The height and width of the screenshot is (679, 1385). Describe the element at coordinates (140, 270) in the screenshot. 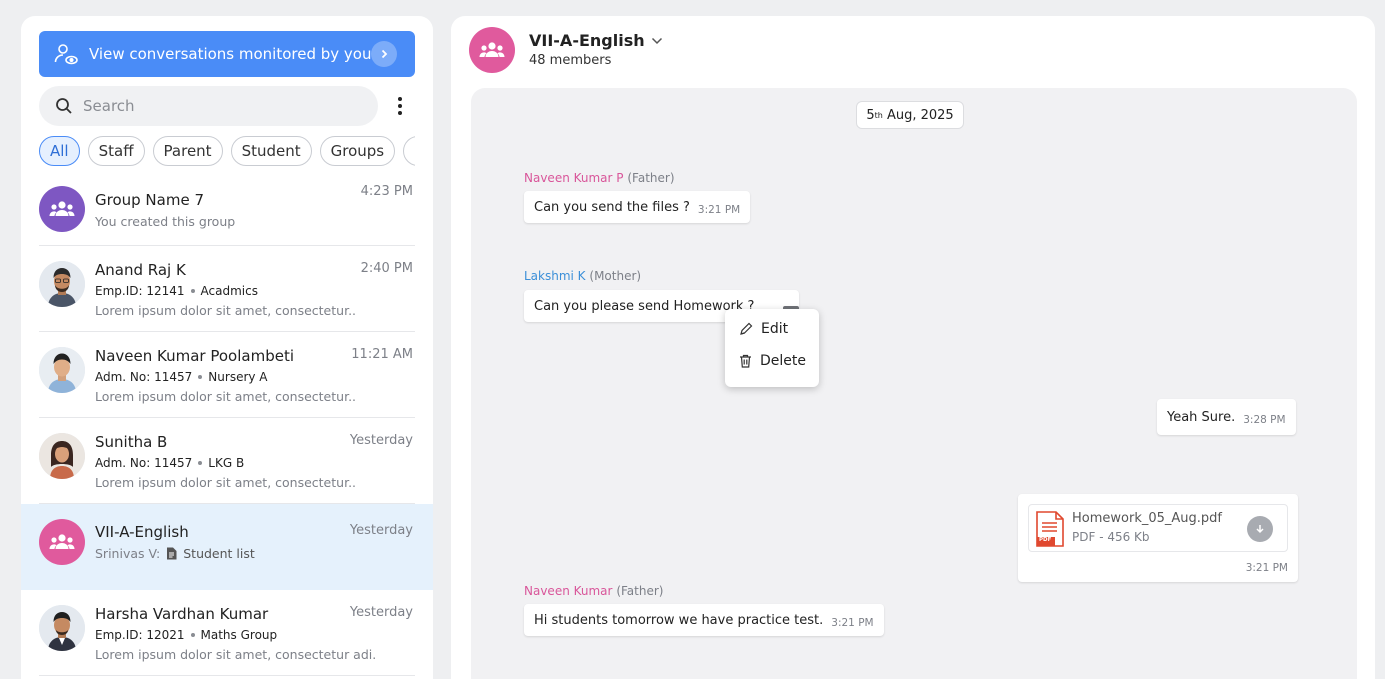

I see `conversation-name: Anand Raj K` at that location.